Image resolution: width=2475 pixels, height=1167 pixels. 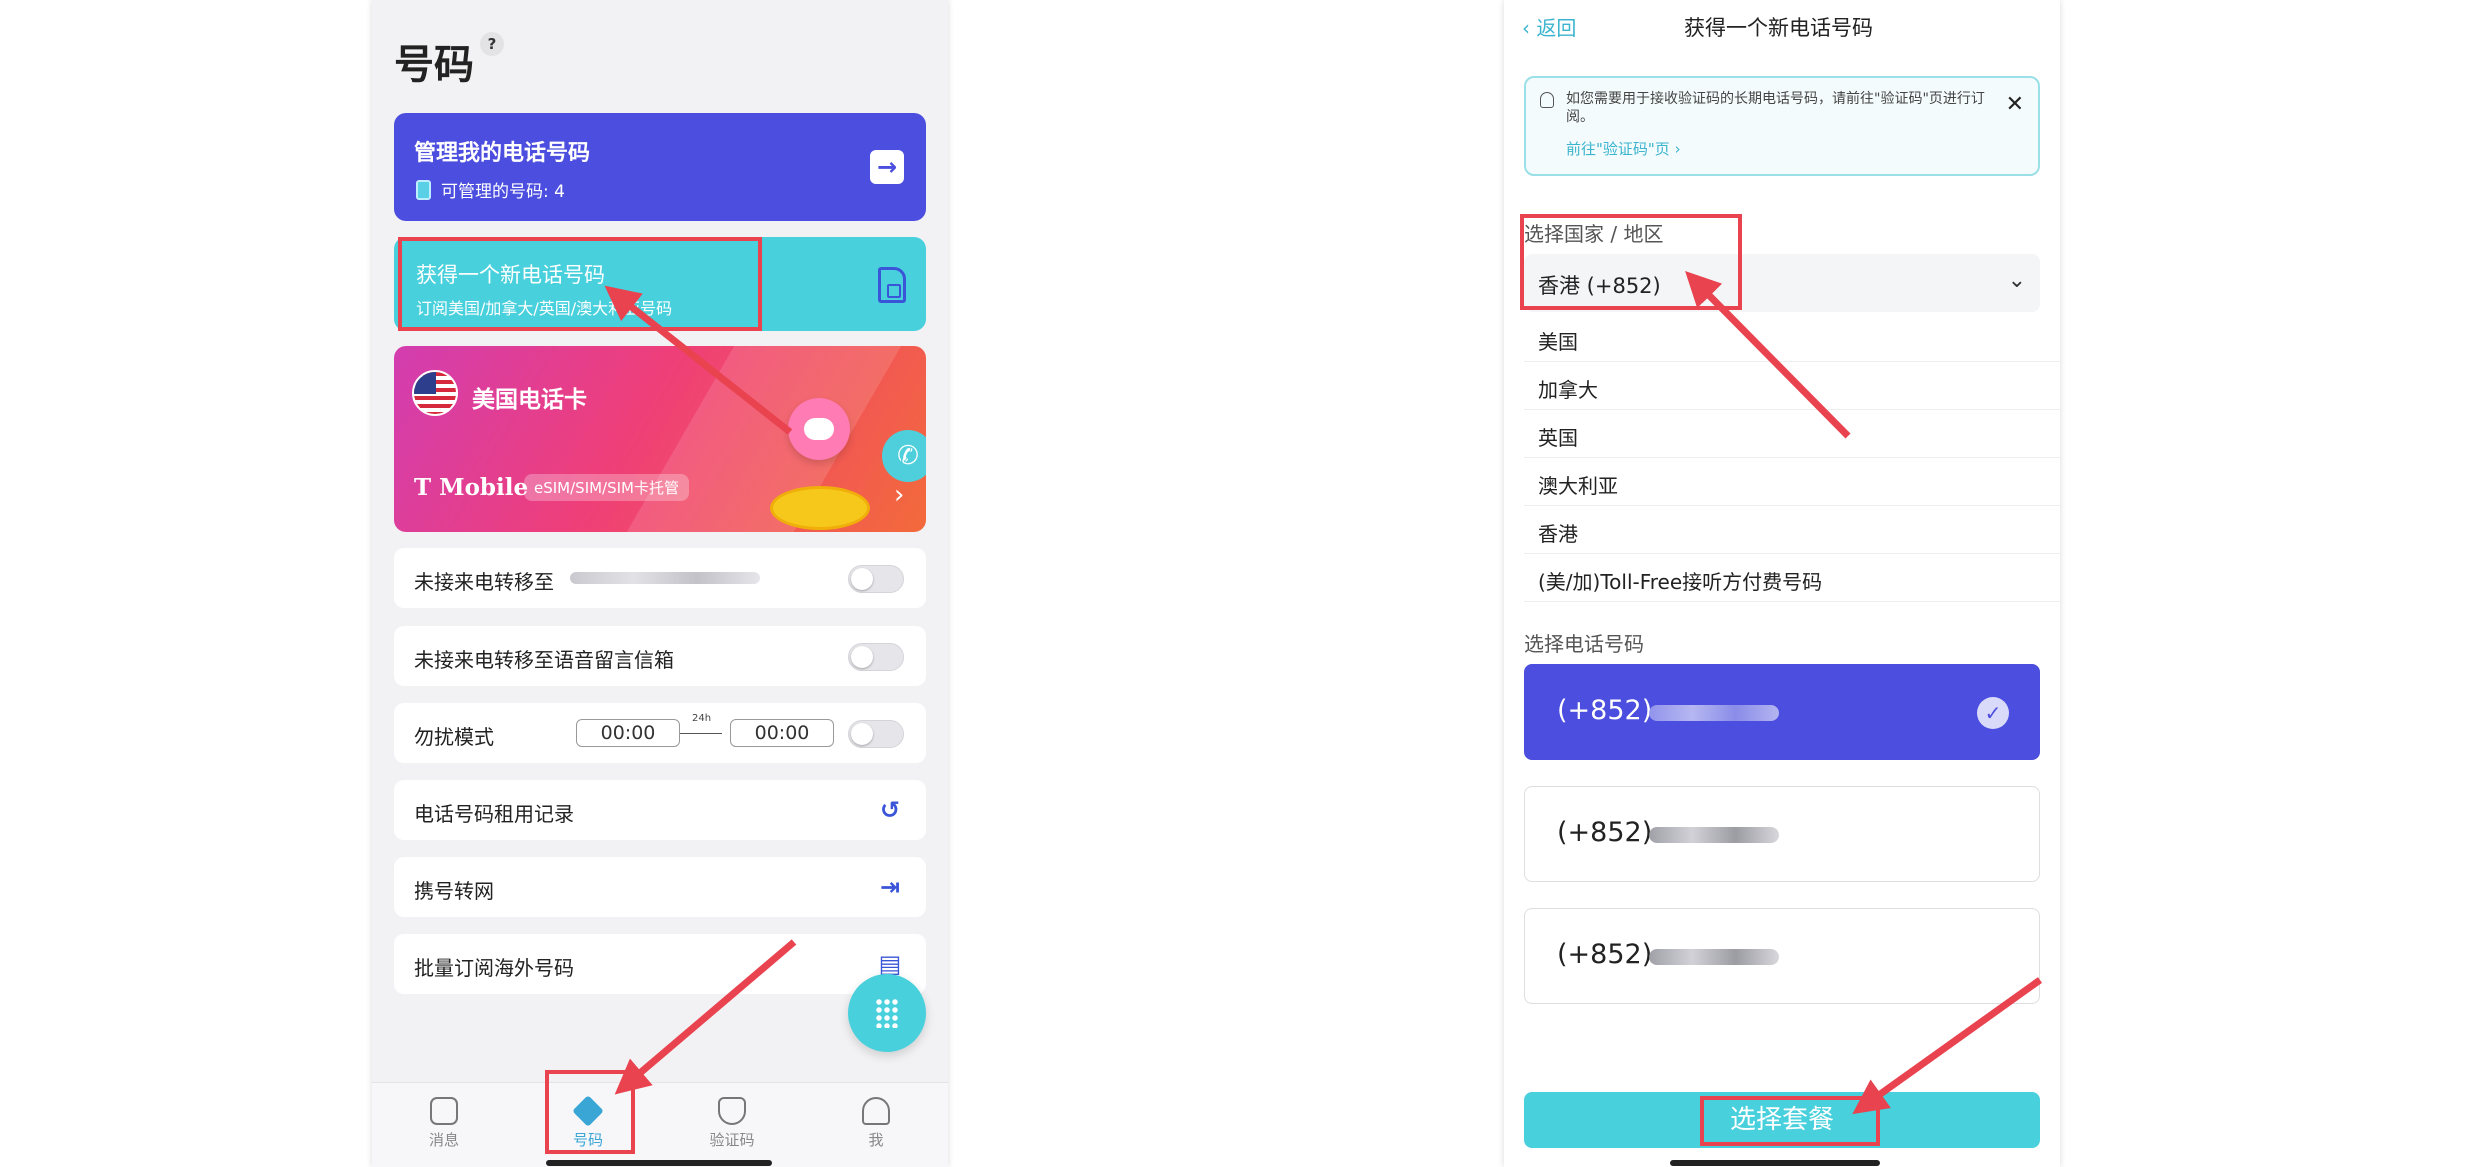 I want to click on arrow-to-new-number, so click(x=698, y=360).